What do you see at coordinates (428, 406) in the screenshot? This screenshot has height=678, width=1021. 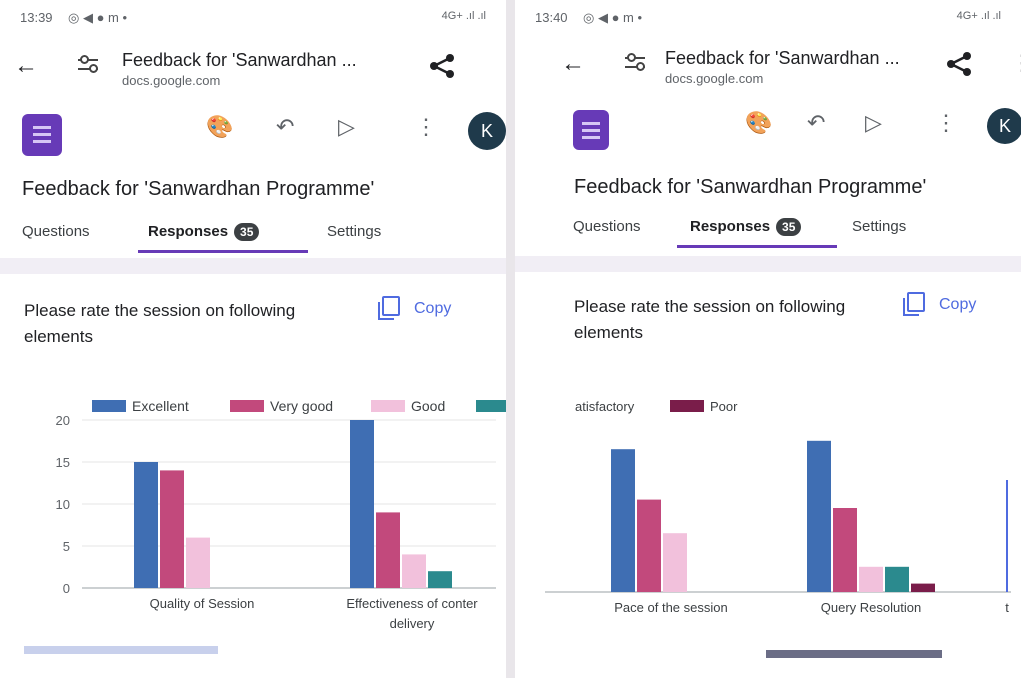 I see `legend-label: Good` at bounding box center [428, 406].